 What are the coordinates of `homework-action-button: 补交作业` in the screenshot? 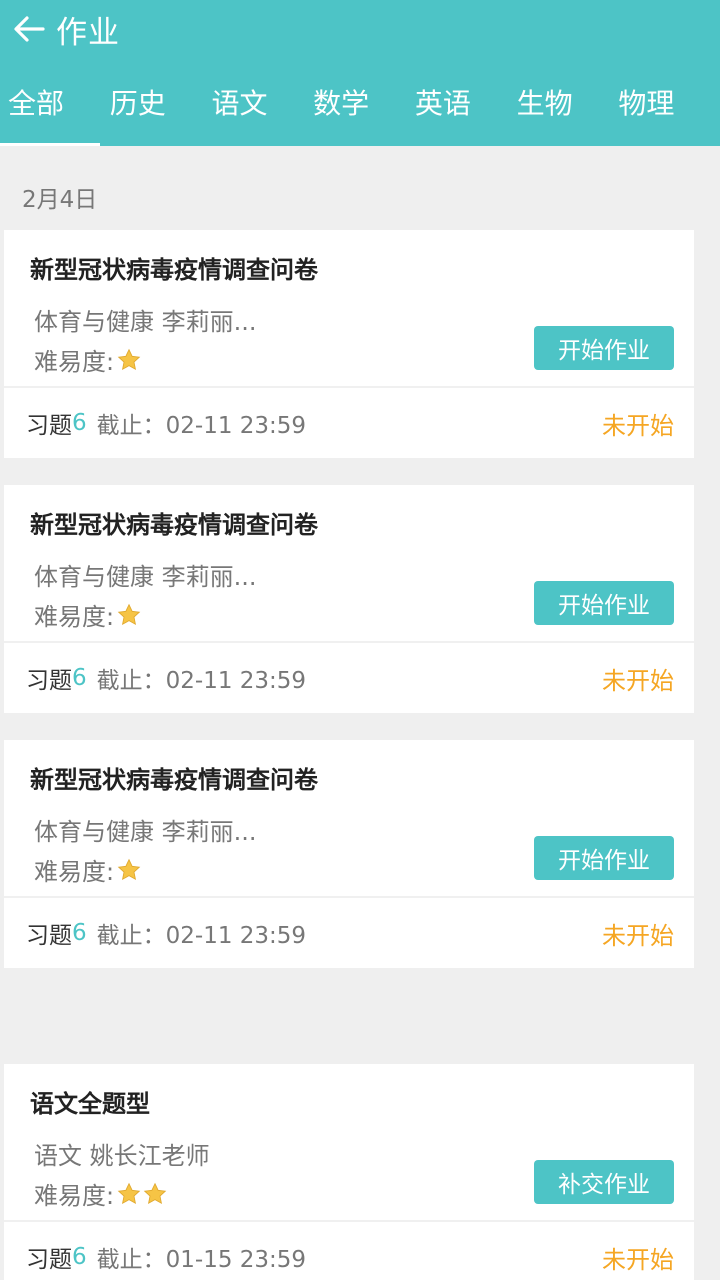 It's located at (604, 1182).